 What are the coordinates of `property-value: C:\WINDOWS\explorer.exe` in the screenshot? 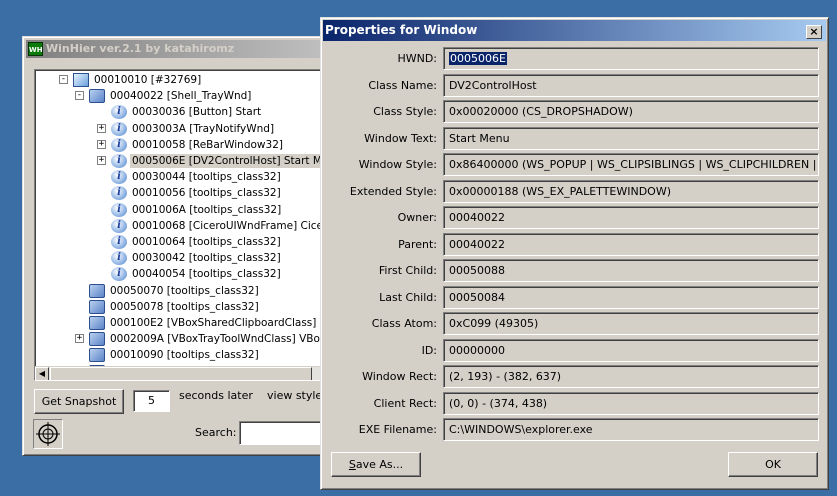 It's located at (521, 429).